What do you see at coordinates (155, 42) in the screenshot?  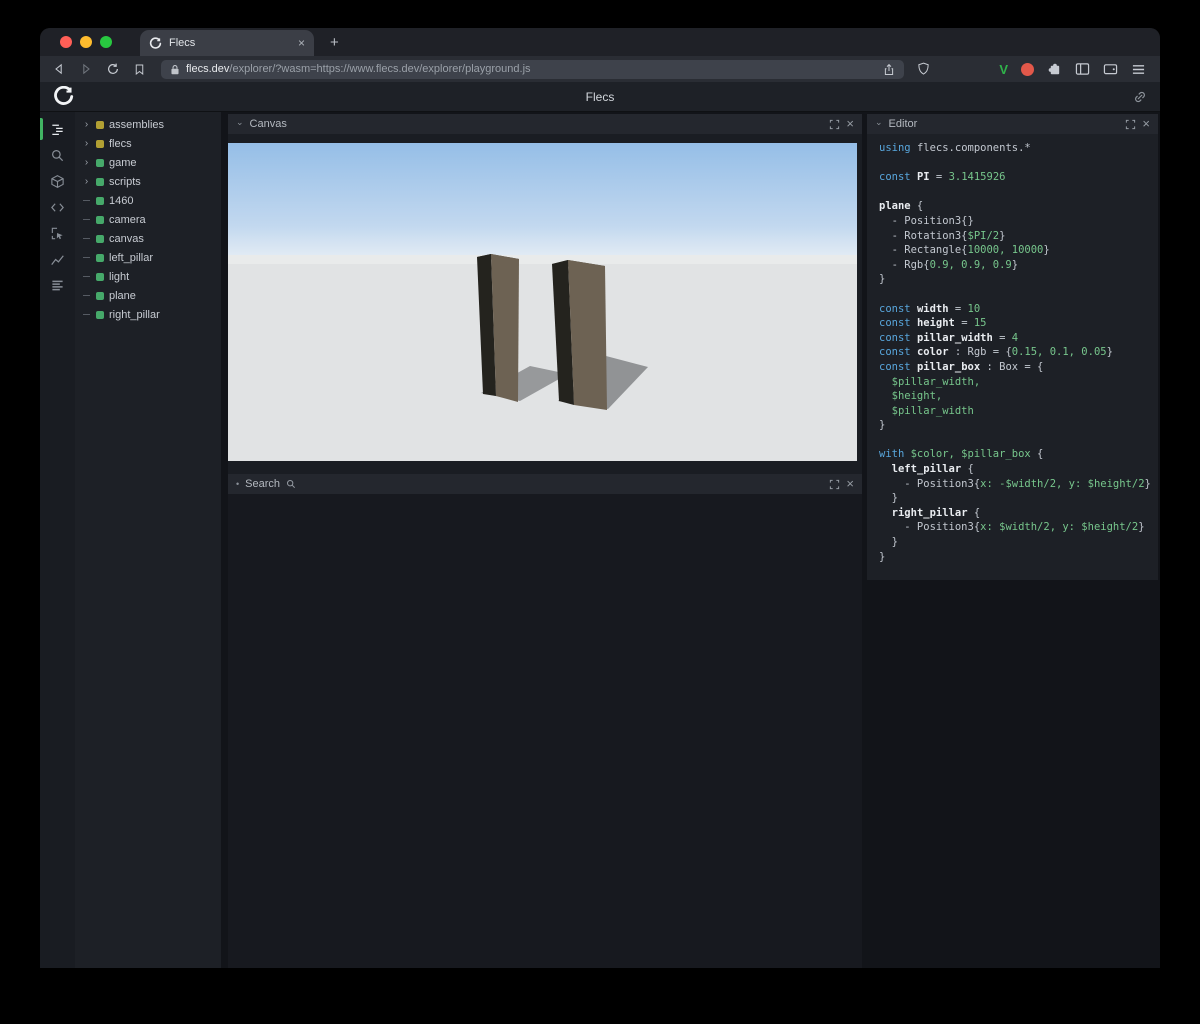 I see `flecs-favicon-icon` at bounding box center [155, 42].